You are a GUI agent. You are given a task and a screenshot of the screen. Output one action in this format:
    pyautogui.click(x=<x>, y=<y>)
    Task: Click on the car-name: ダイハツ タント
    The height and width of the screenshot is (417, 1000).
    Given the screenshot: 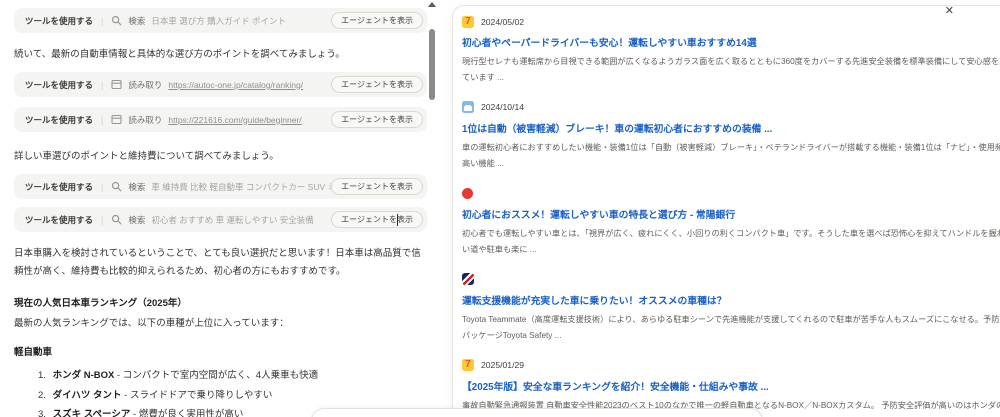 What is the action you would take?
    pyautogui.click(x=87, y=395)
    